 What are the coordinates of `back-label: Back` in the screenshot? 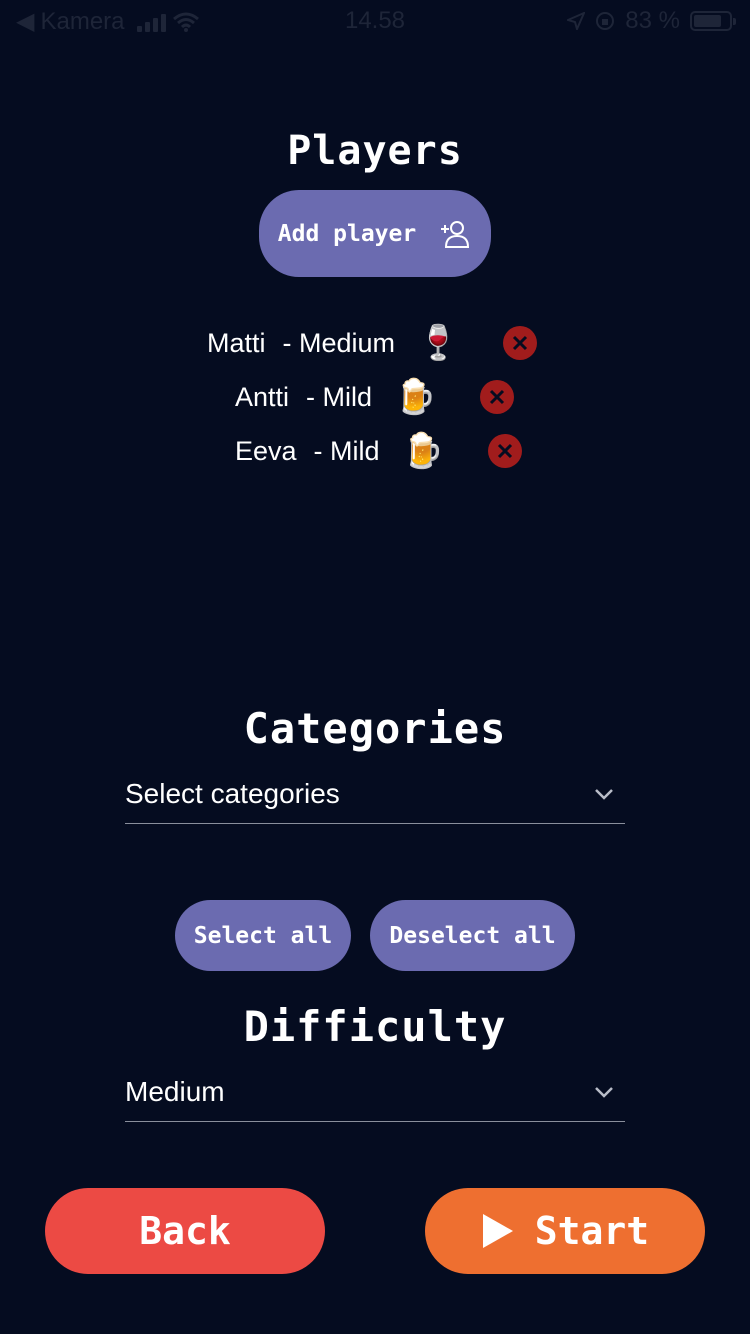 It's located at (185, 1231).